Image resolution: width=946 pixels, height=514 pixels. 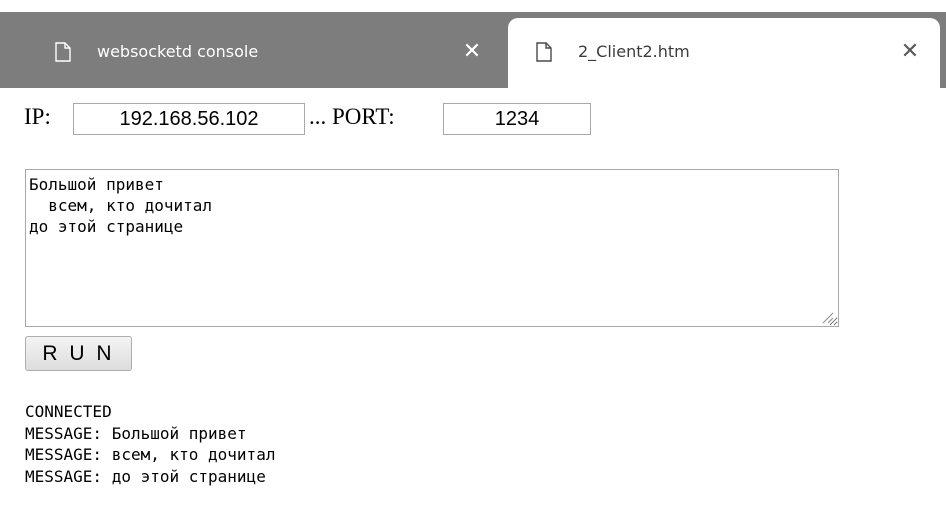 I want to click on tab-title: websocketd console, so click(x=178, y=51).